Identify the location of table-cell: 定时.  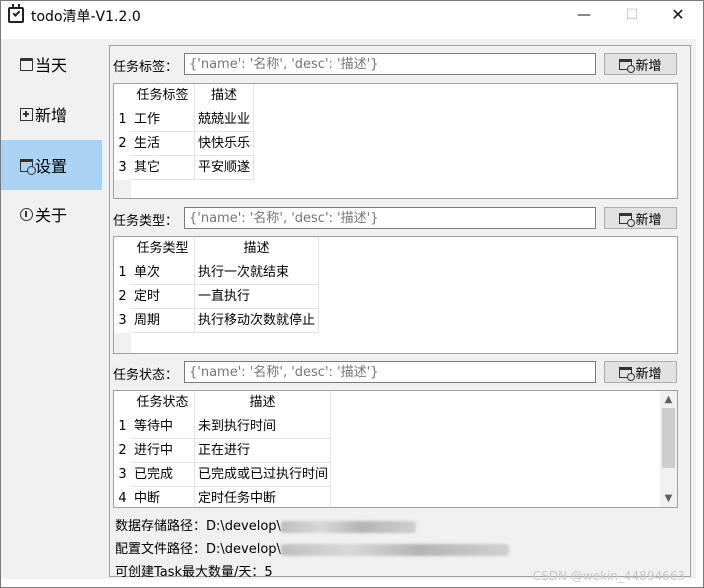
(163, 297).